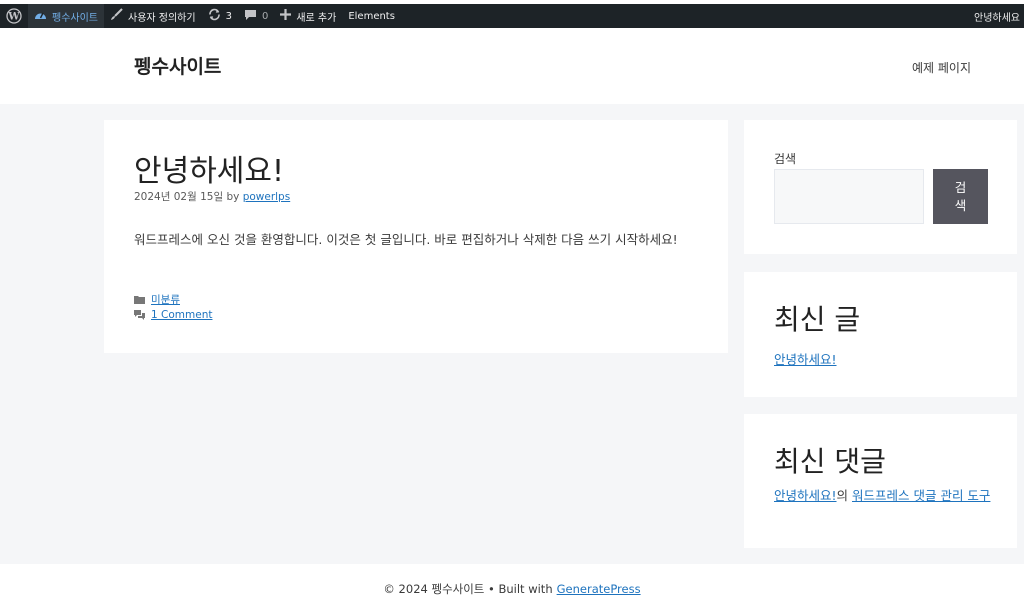 Image resolution: width=1024 pixels, height=614 pixels. Describe the element at coordinates (316, 18) in the screenshot. I see `new-label: 새로 추가` at that location.